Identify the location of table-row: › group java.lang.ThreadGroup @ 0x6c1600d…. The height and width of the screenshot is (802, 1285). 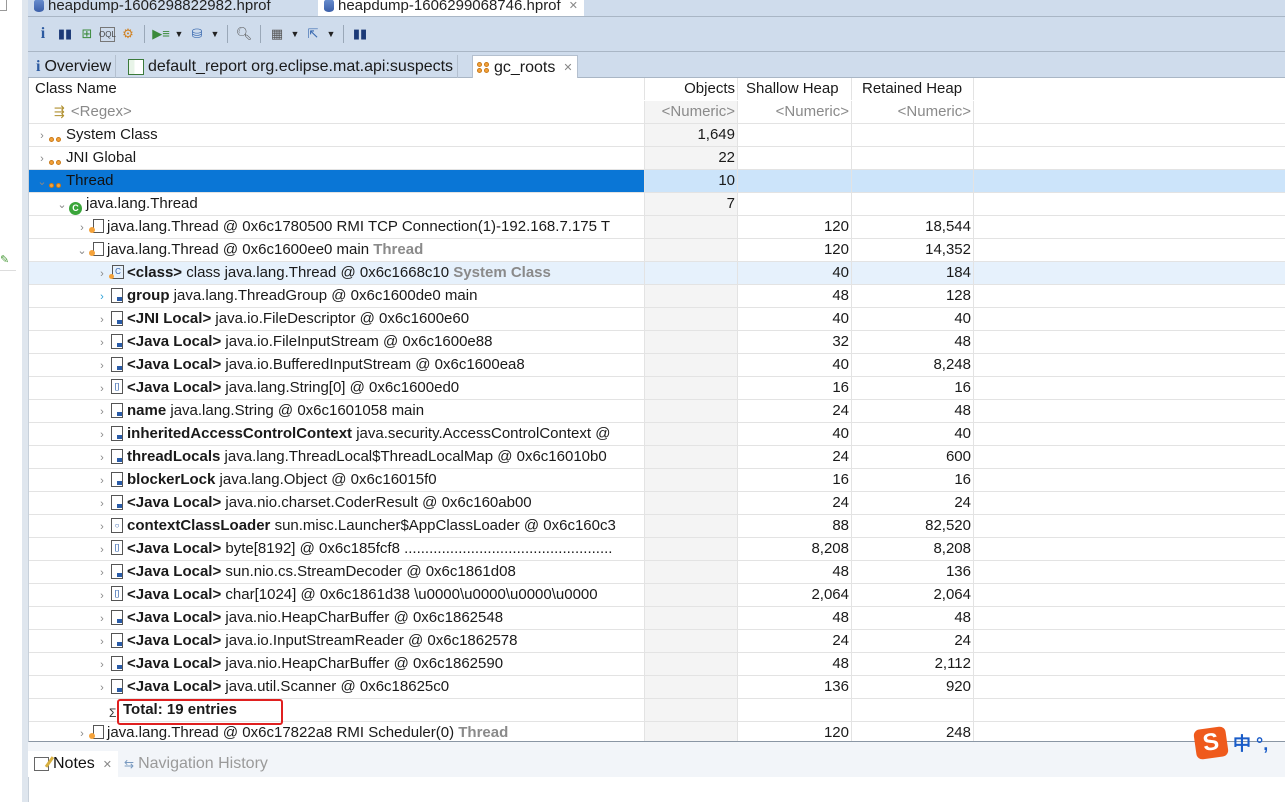
(657, 296).